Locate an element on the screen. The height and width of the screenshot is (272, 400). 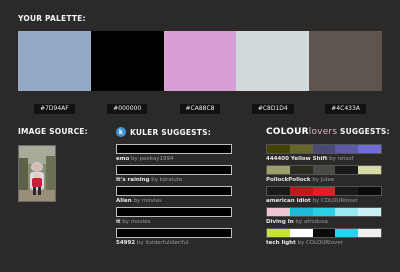
kuler-name: Alien is located at coordinates (124, 201).